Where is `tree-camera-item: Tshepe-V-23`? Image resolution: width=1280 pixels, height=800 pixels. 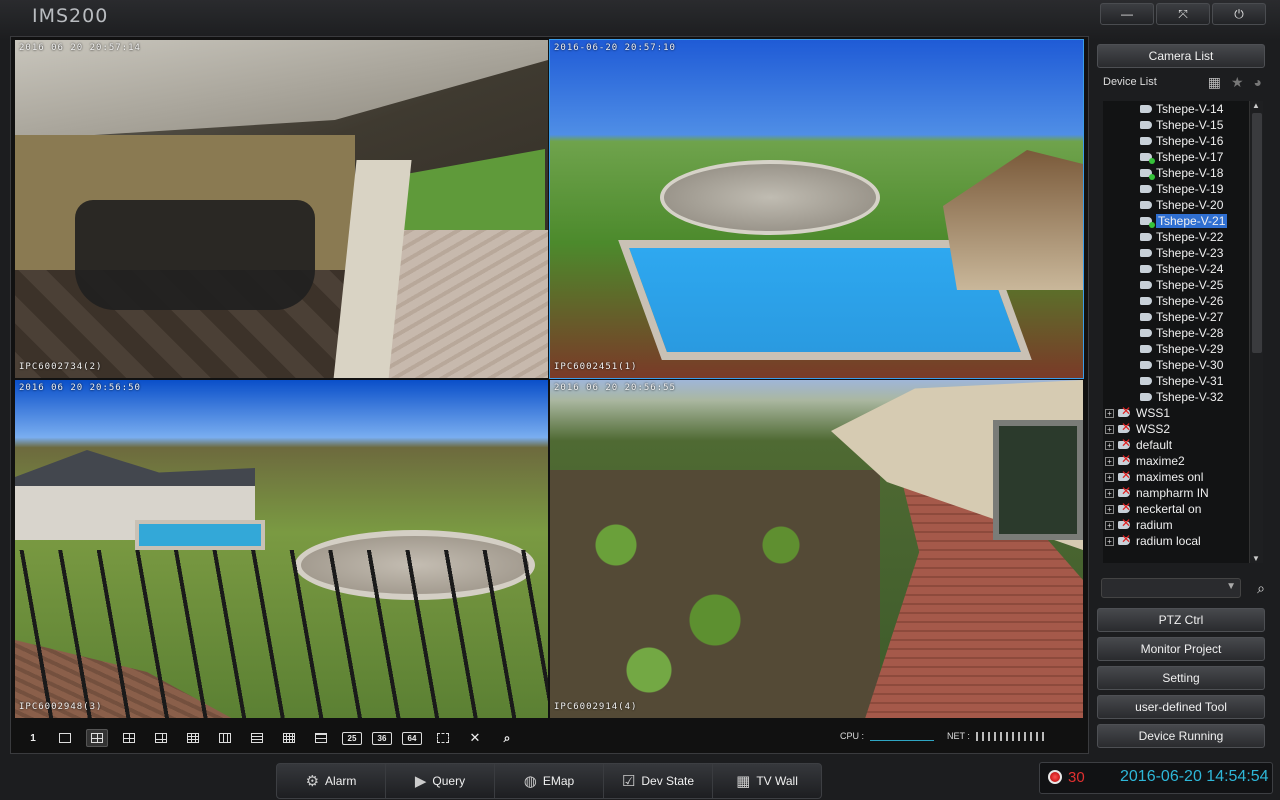
tree-camera-item: Tshepe-V-23 is located at coordinates (1183, 253).